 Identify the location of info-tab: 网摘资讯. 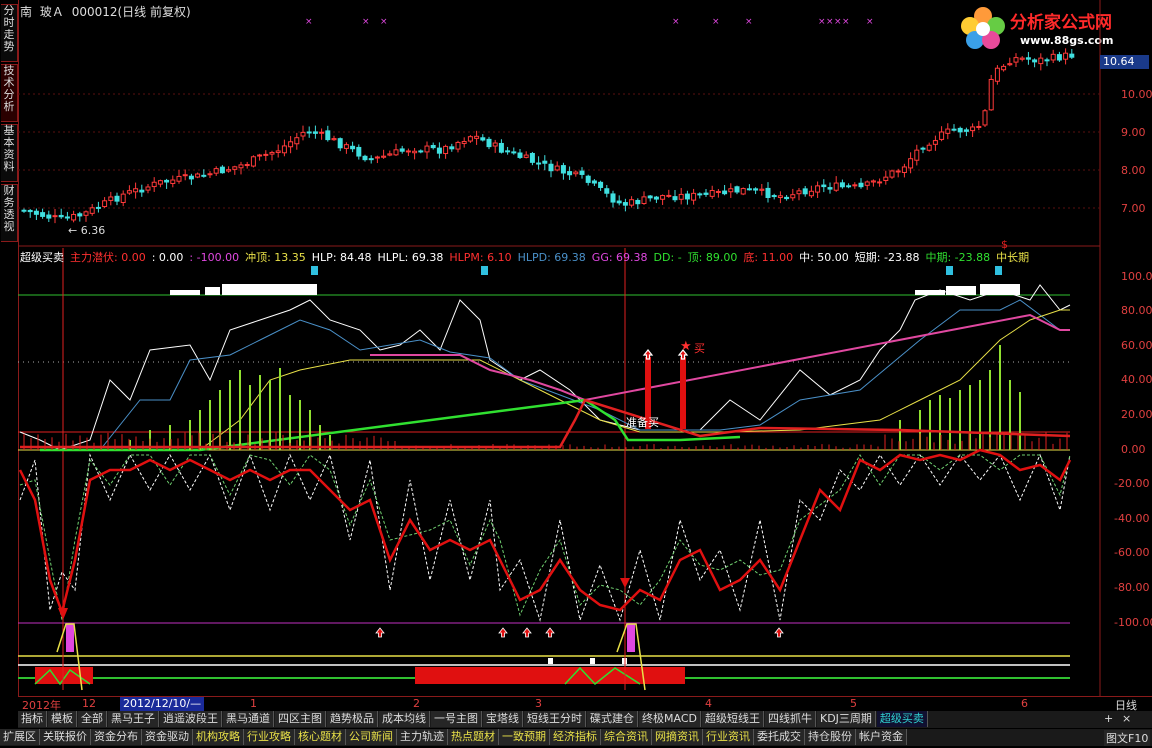
(677, 737).